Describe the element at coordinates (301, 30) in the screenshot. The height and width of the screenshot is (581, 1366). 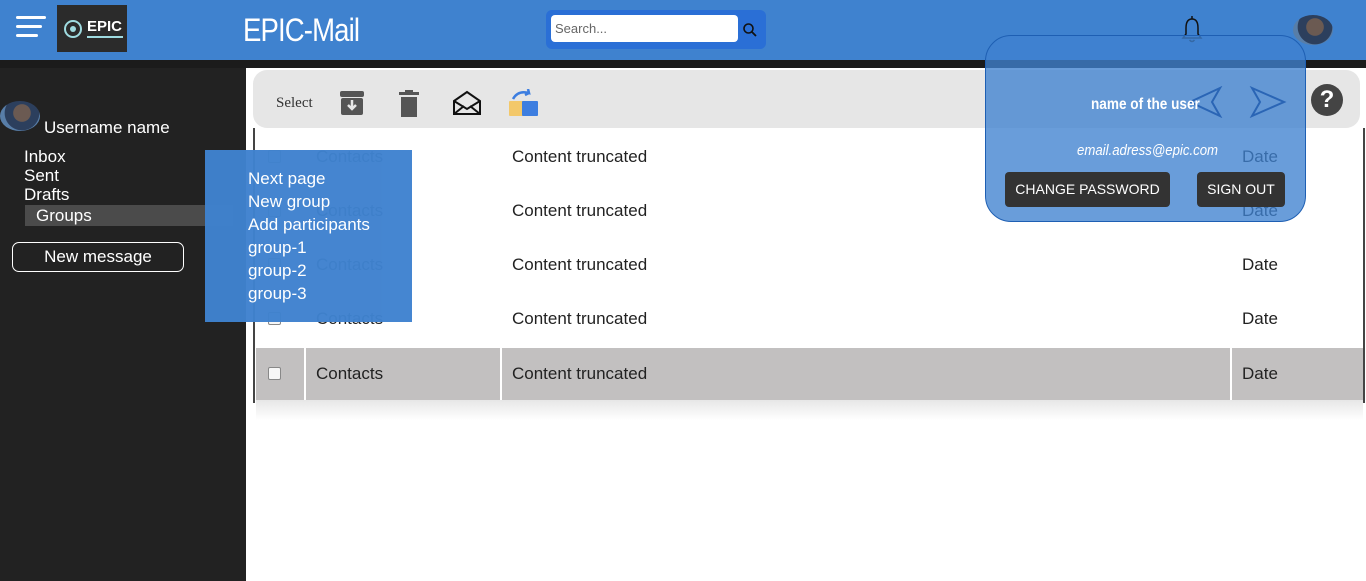
I see `app-title: EPIC-Mail` at that location.